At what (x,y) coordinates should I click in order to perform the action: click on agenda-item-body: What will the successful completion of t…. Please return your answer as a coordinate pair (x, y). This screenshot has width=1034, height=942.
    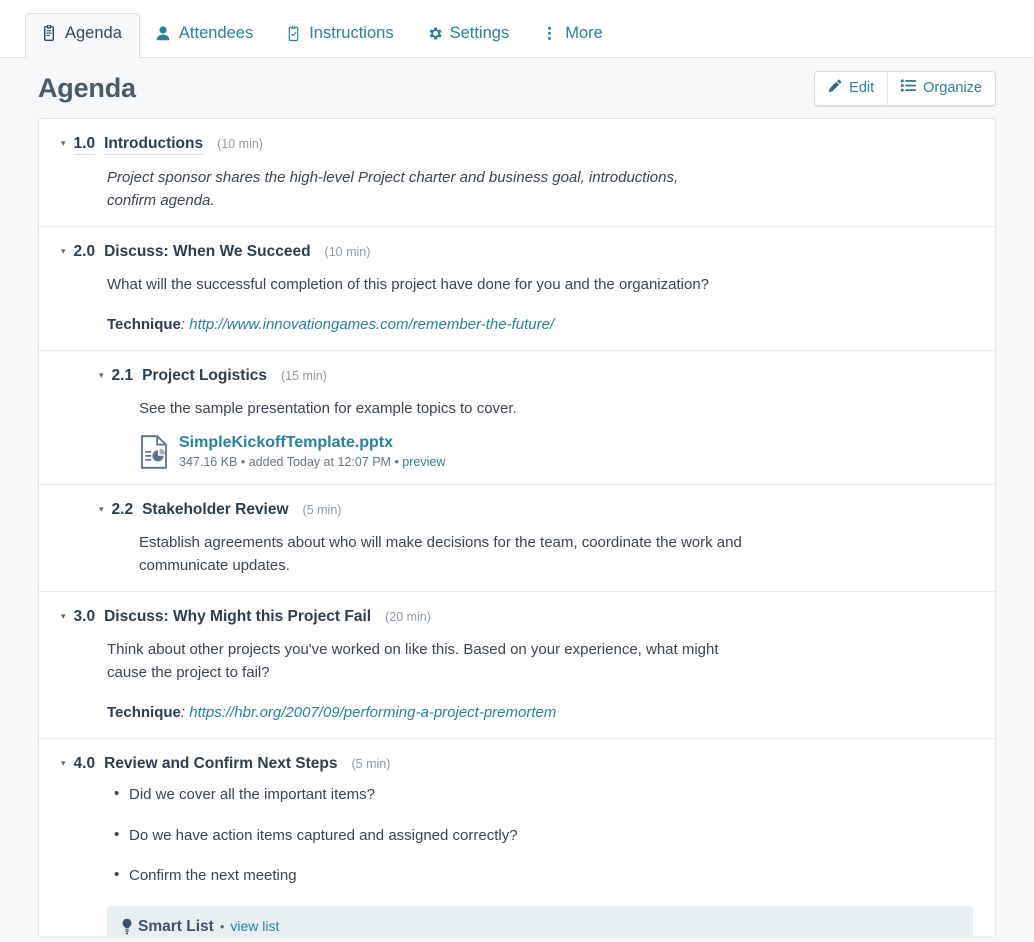
    Looking at the image, I should click on (517, 305).